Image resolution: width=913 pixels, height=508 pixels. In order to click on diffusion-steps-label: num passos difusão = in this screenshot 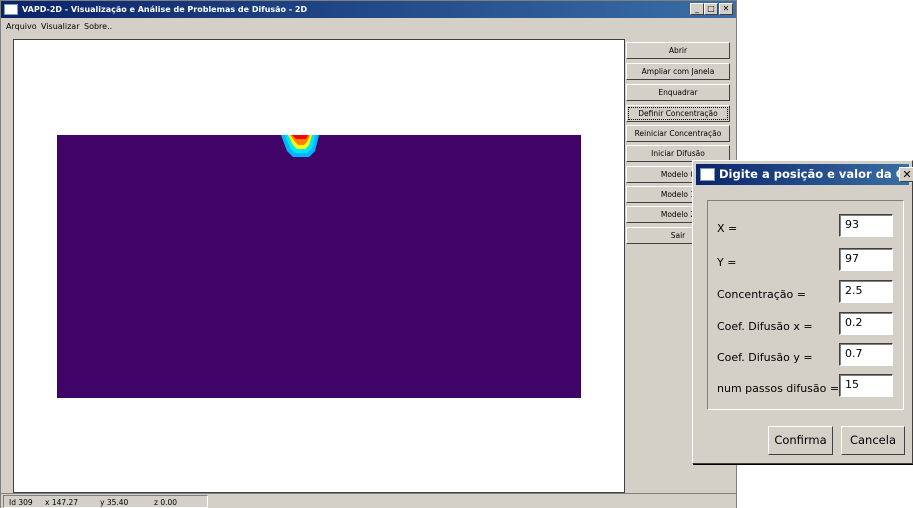, I will do `click(778, 388)`.